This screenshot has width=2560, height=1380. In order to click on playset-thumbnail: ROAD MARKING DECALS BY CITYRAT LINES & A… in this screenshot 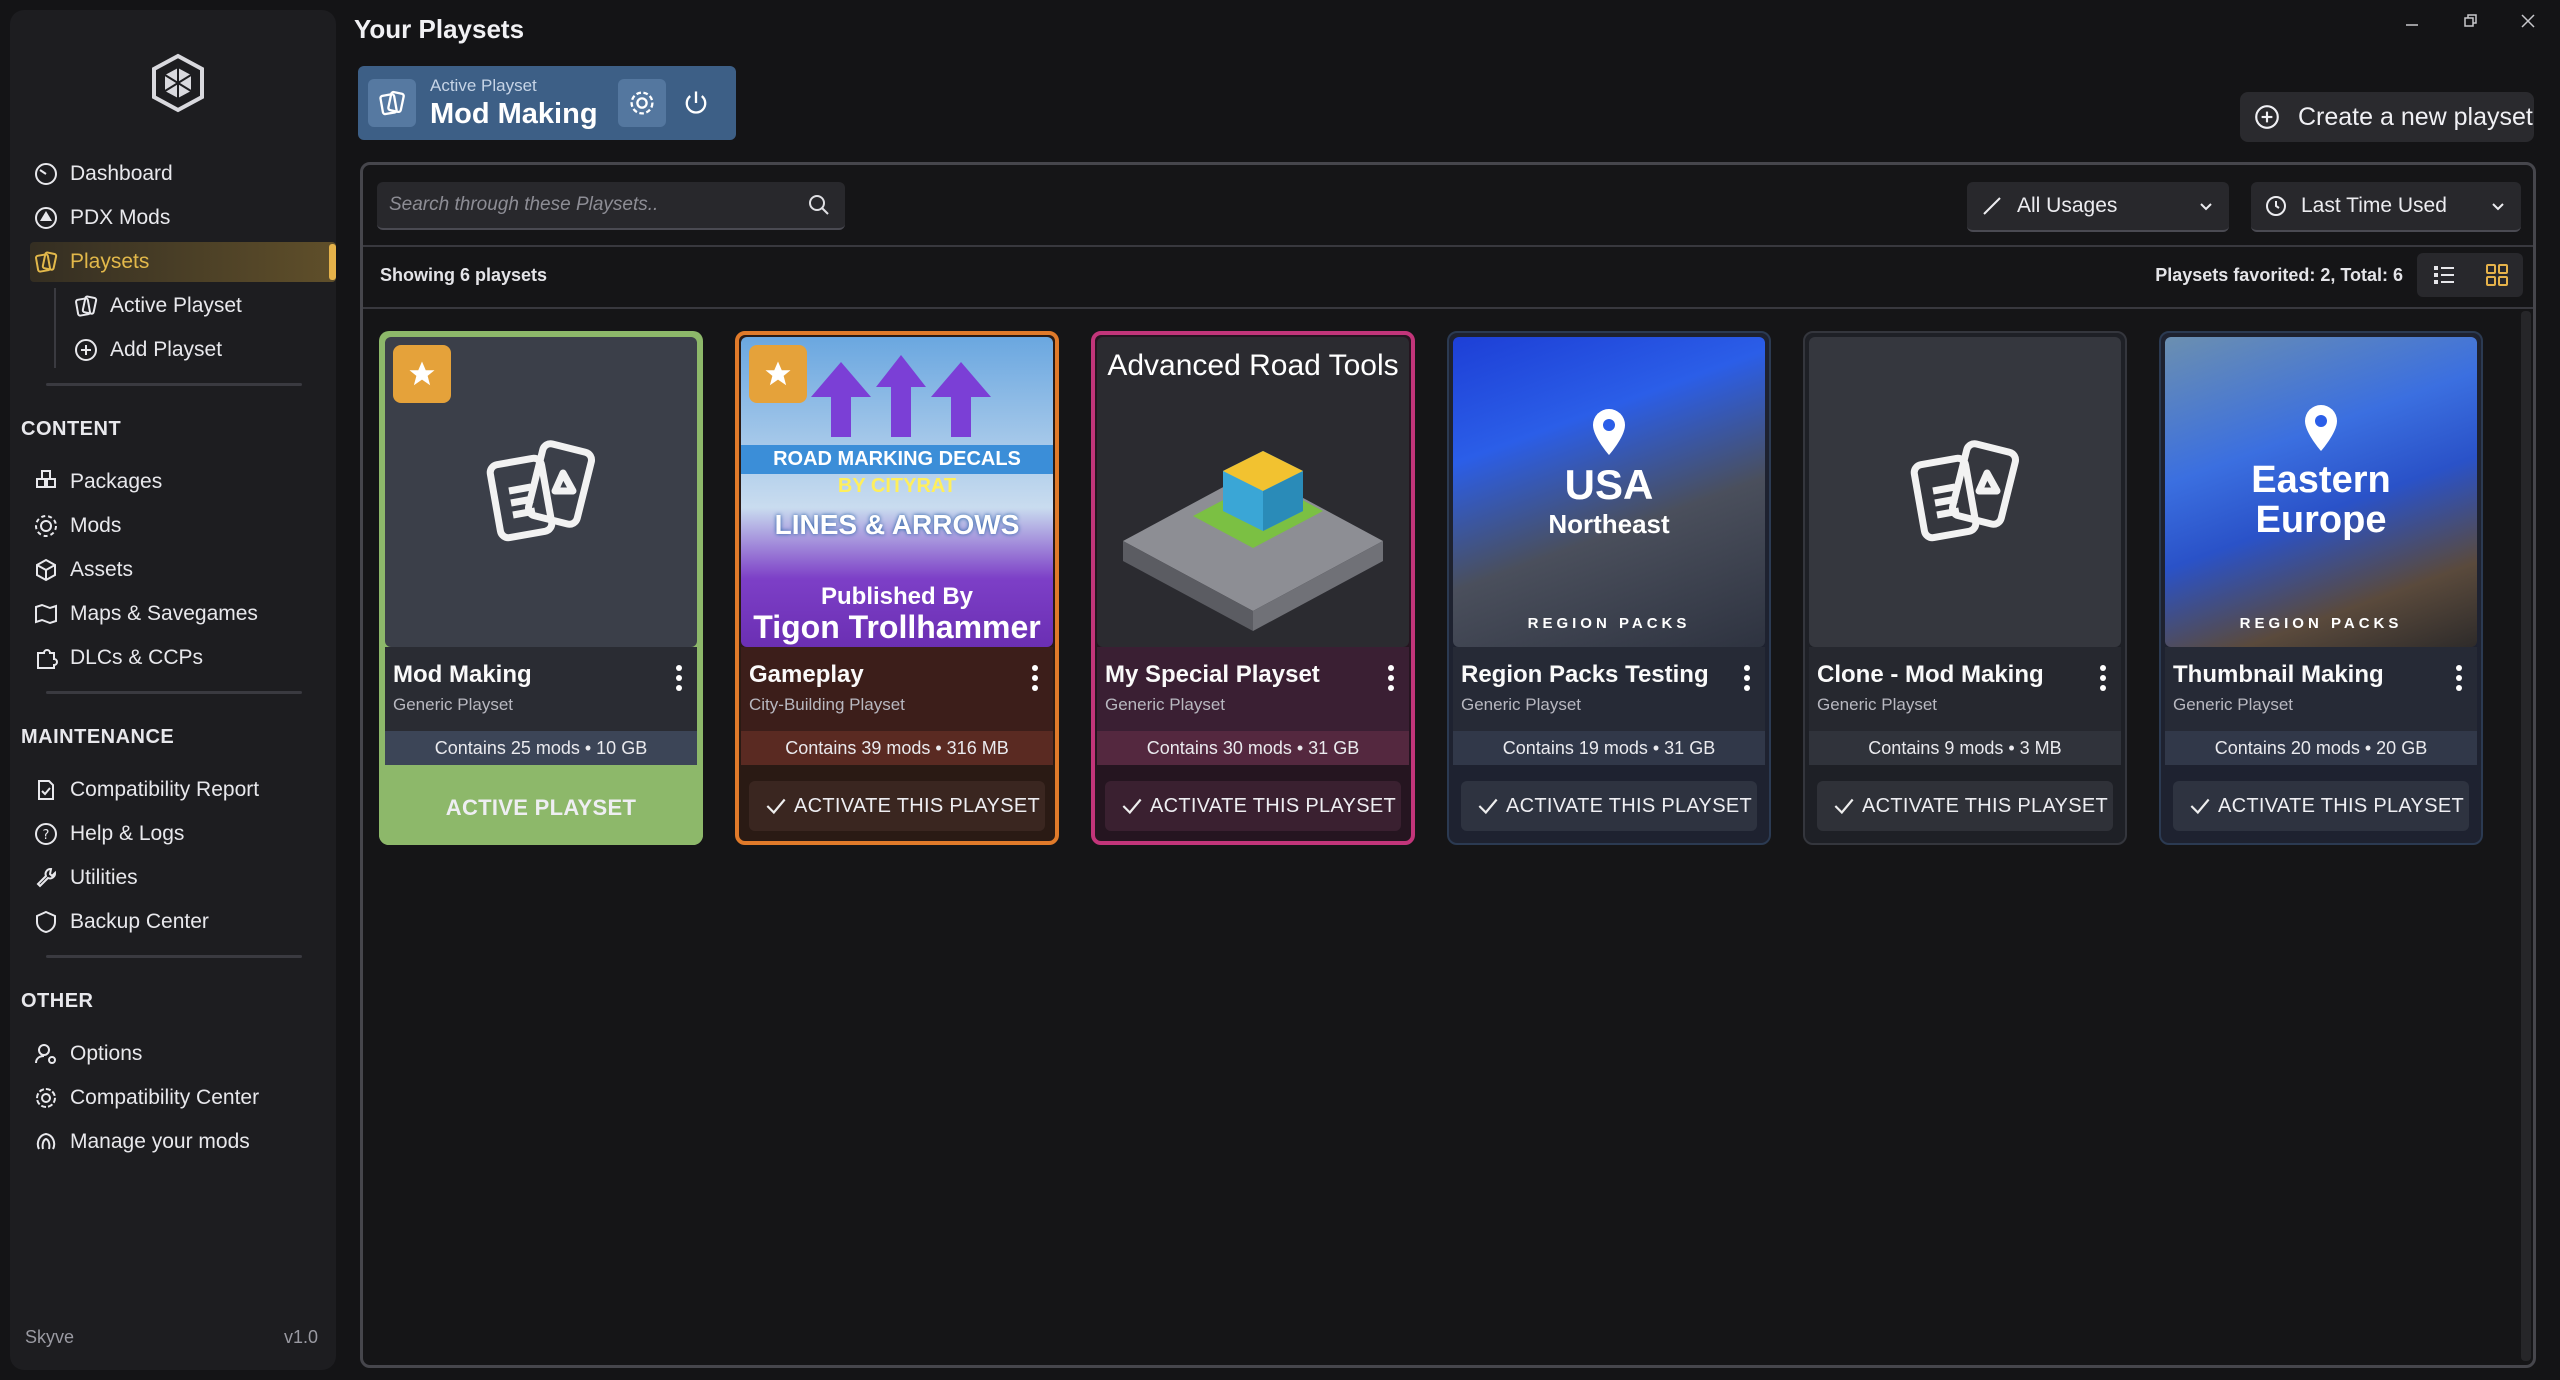, I will do `click(897, 492)`.